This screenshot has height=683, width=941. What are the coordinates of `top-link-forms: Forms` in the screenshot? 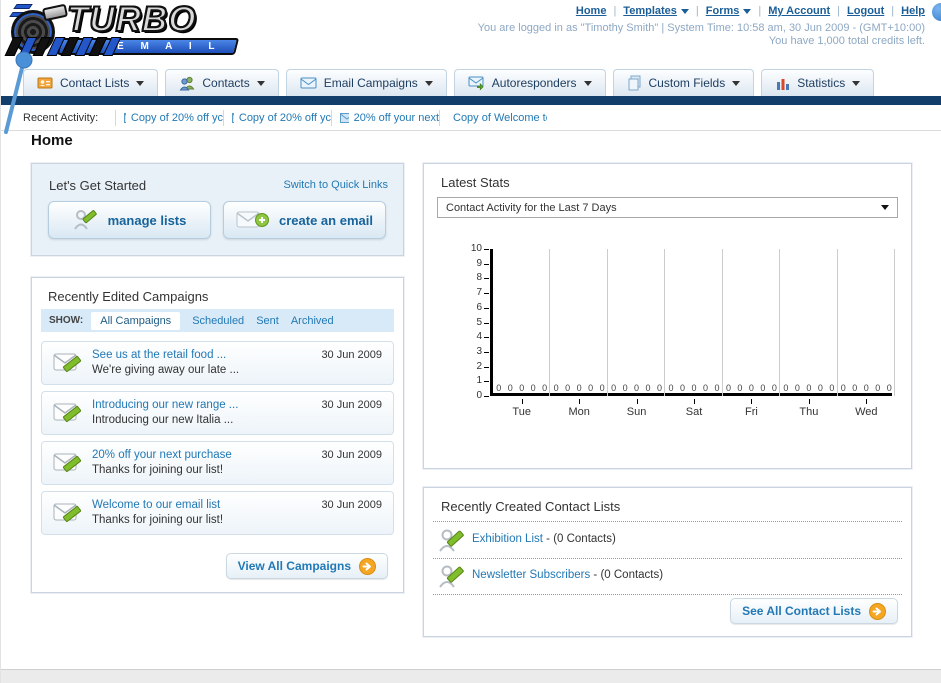 It's located at (729, 11).